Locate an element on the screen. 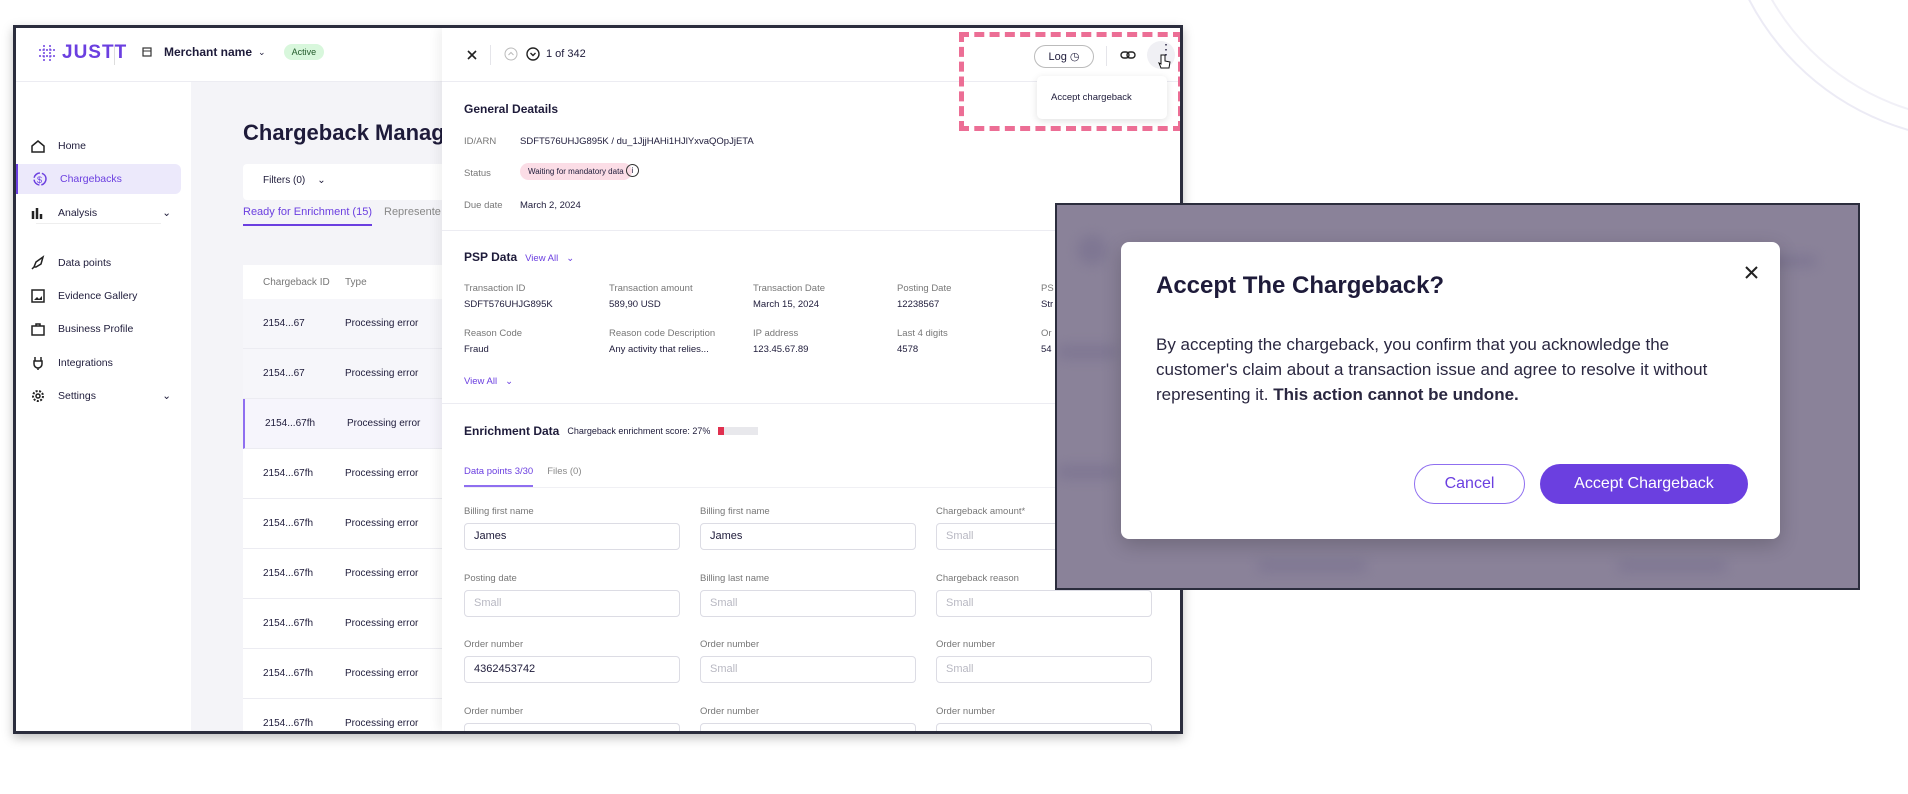 This screenshot has height=794, width=1908. psp-field: Posting Date 12238567 is located at coordinates (924, 296).